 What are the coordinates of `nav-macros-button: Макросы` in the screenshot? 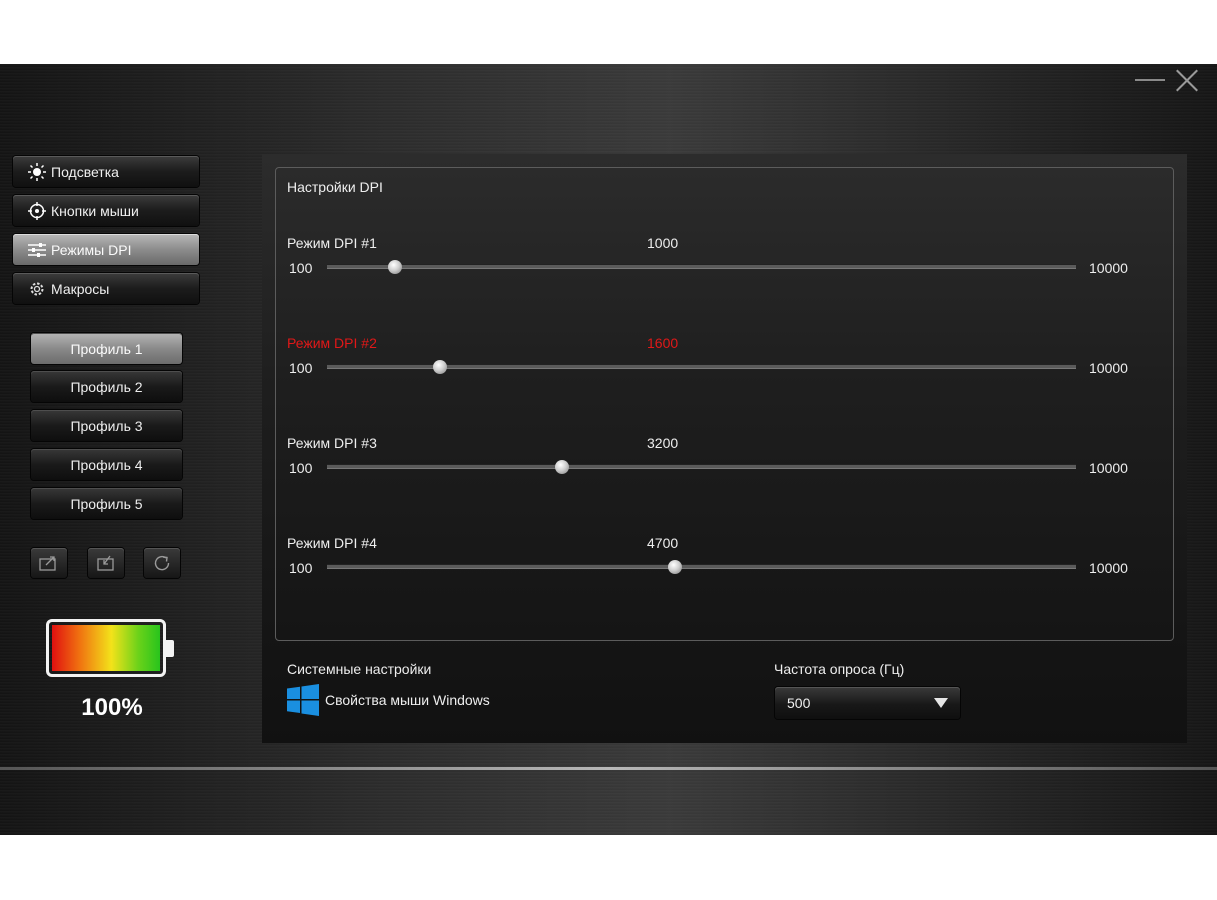 It's located at (106, 288).